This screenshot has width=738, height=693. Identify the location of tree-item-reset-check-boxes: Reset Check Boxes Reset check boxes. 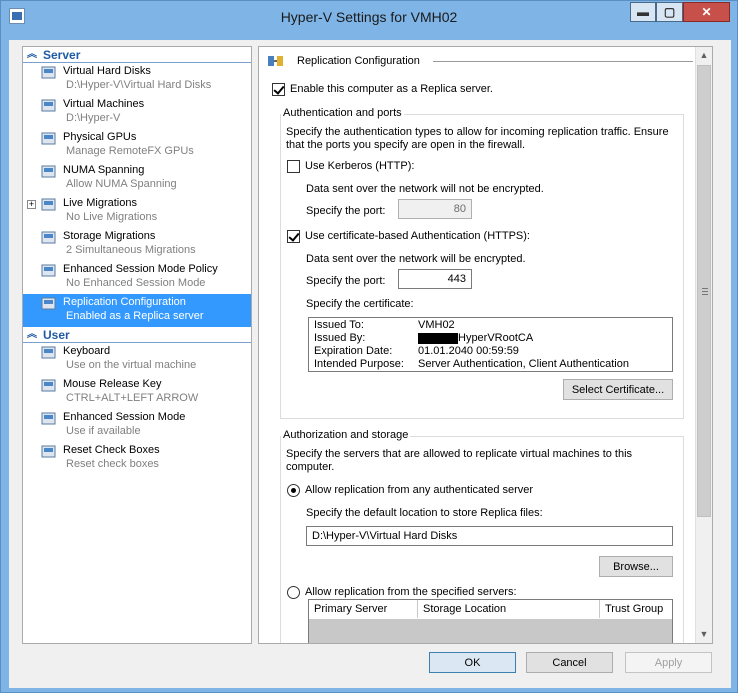
(137, 458).